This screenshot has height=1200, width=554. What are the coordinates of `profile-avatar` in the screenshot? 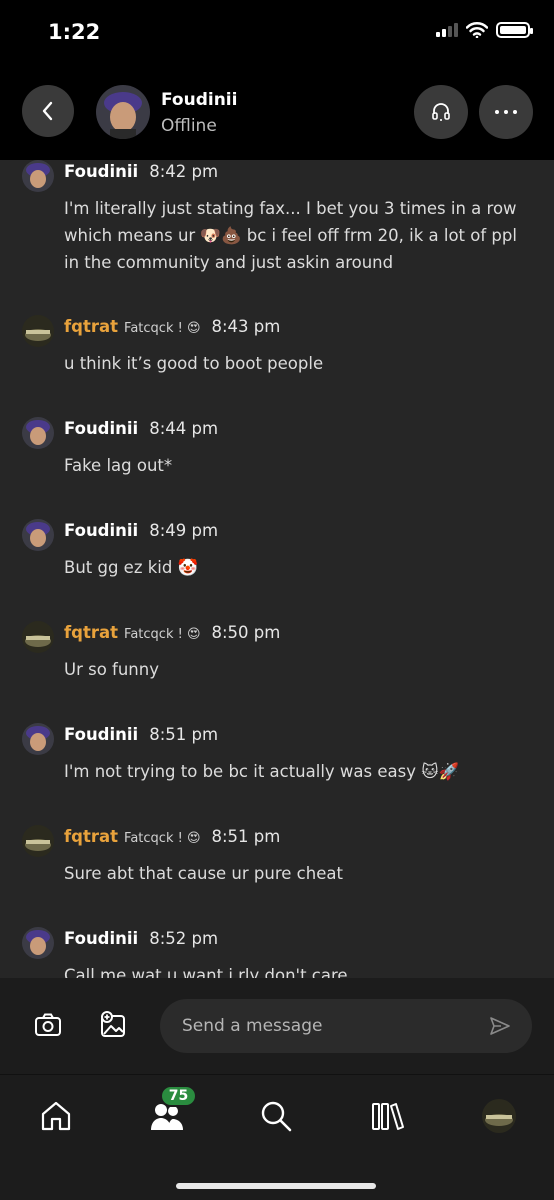 It's located at (499, 1116).